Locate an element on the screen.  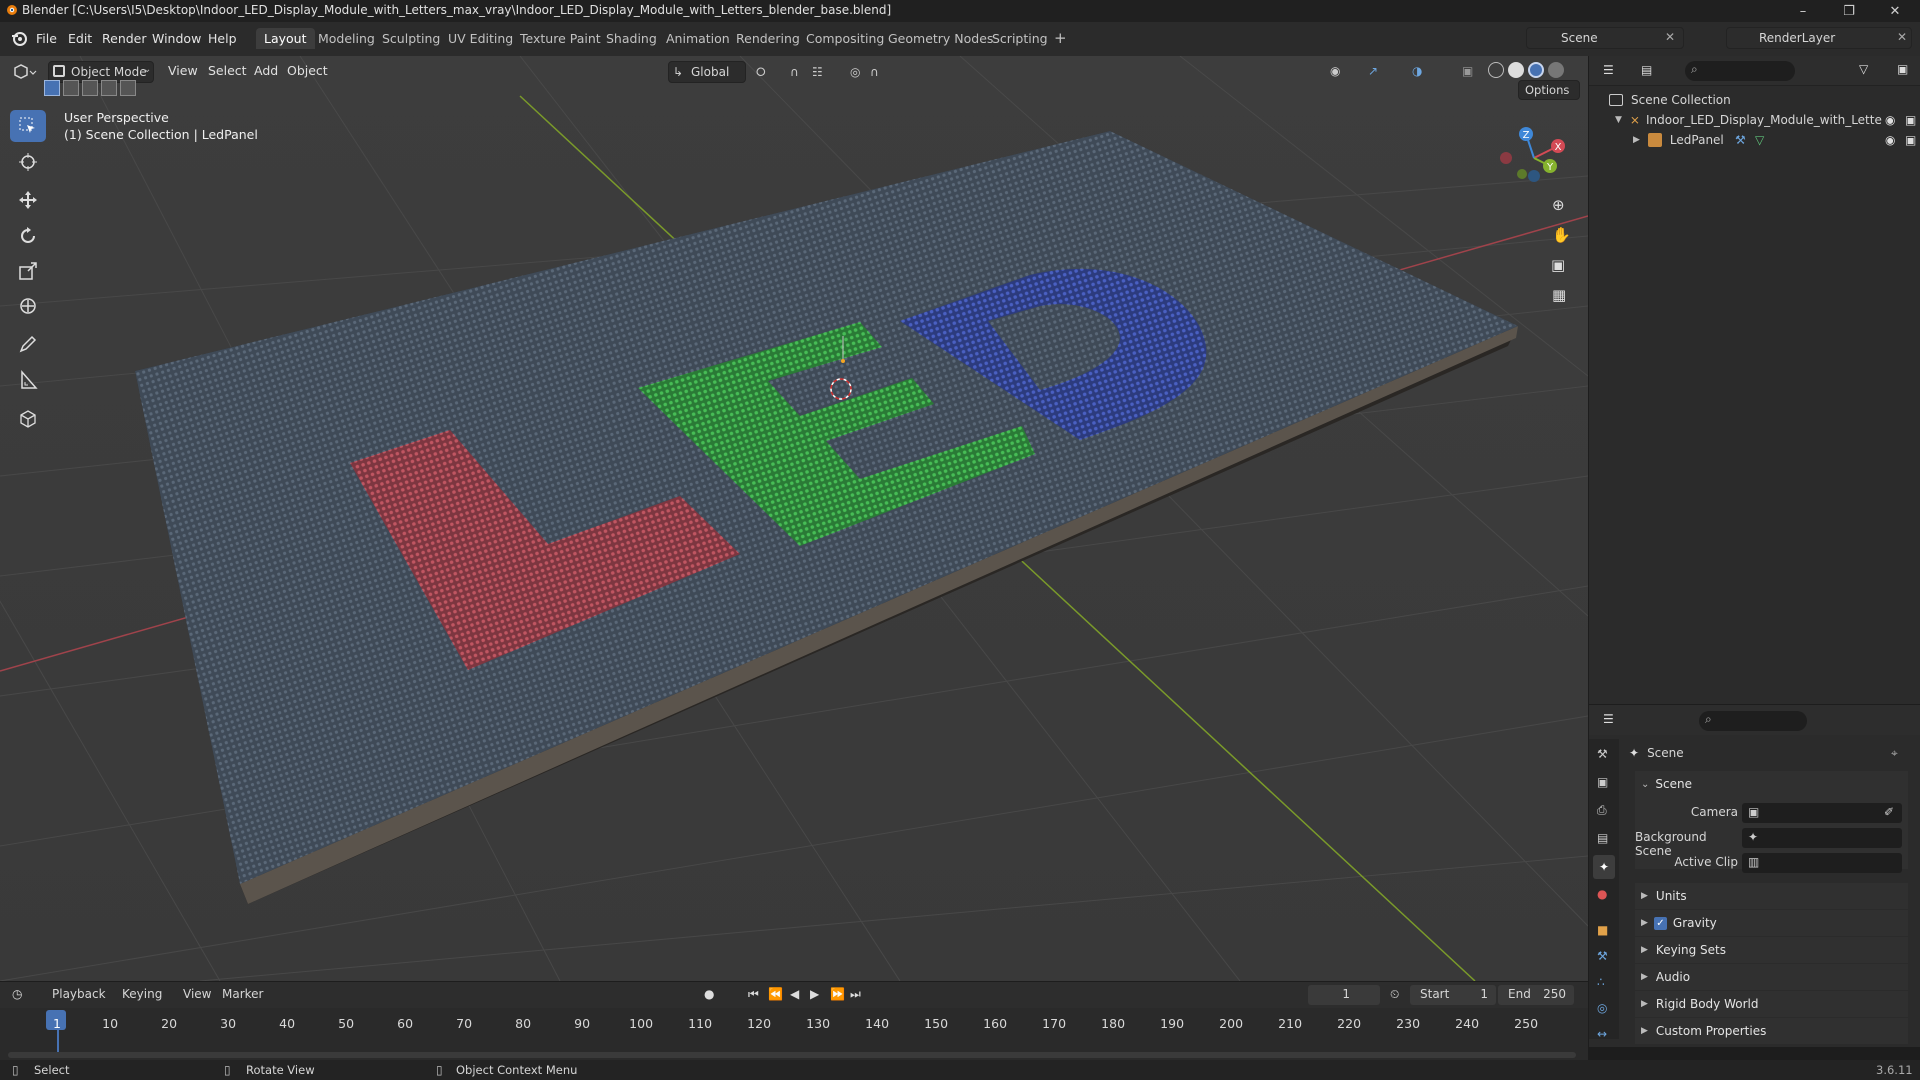
tab-animation: Animation is located at coordinates (698, 38).